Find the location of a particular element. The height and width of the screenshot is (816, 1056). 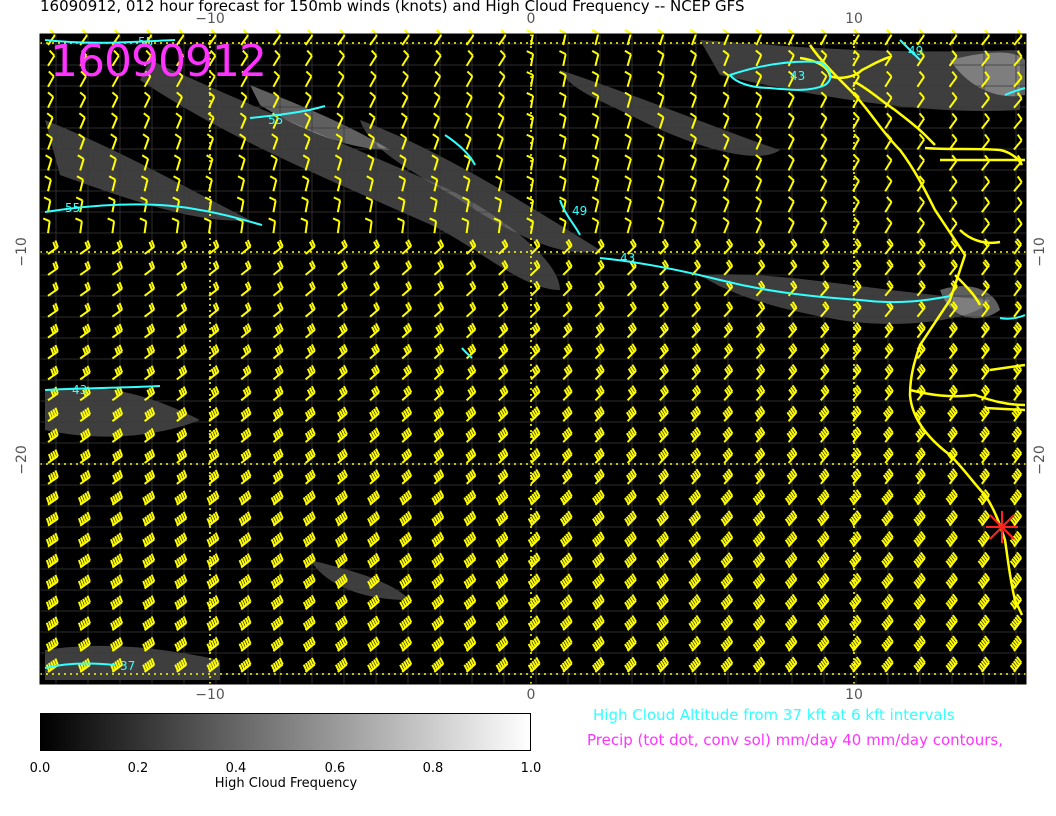

star-marker-icon is located at coordinates (1002, 527).